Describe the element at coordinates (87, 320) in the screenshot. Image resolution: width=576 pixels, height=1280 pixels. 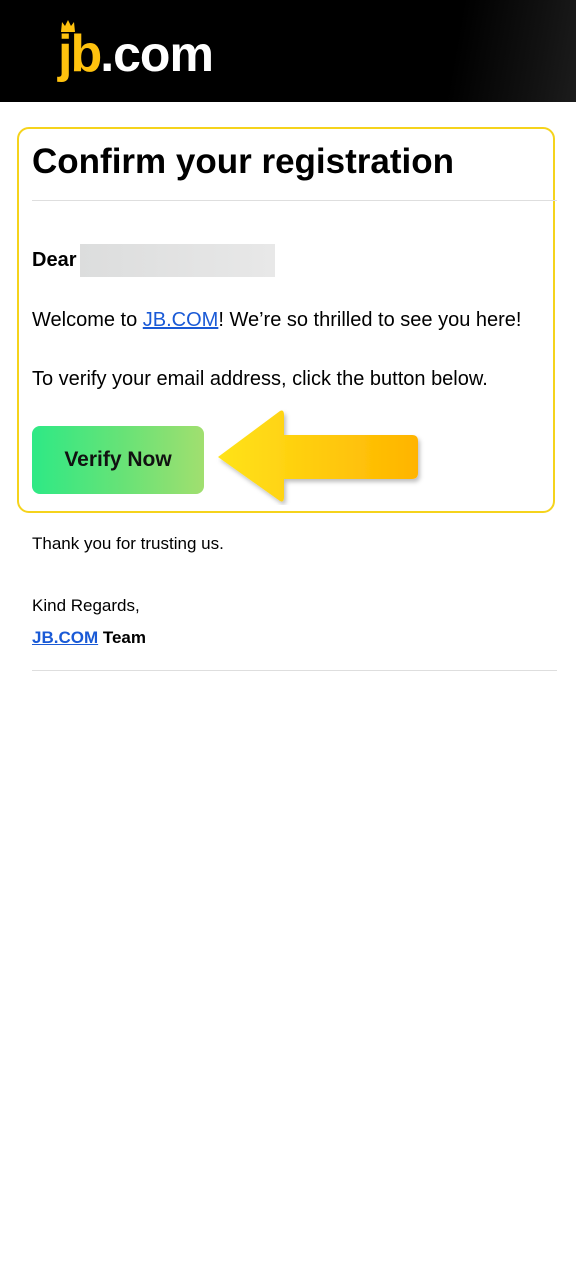
I see `welcome-prefix: Welcome to` at that location.